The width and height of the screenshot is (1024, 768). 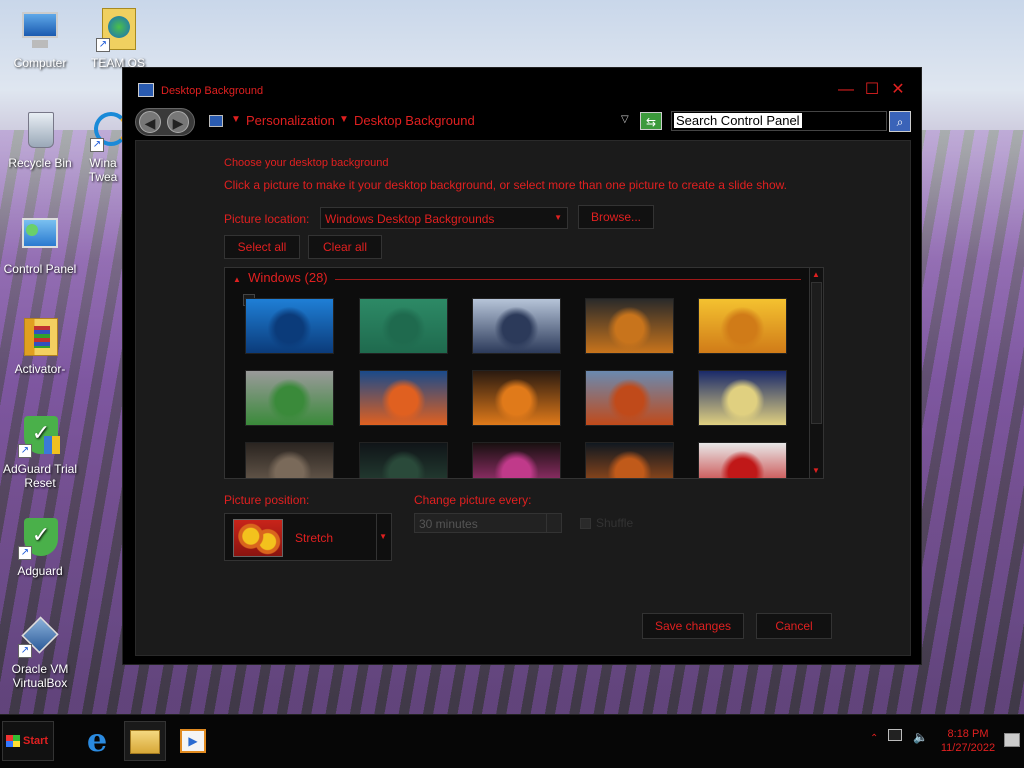 I want to click on chevron-down-icon: ▼, so click(x=558, y=217).